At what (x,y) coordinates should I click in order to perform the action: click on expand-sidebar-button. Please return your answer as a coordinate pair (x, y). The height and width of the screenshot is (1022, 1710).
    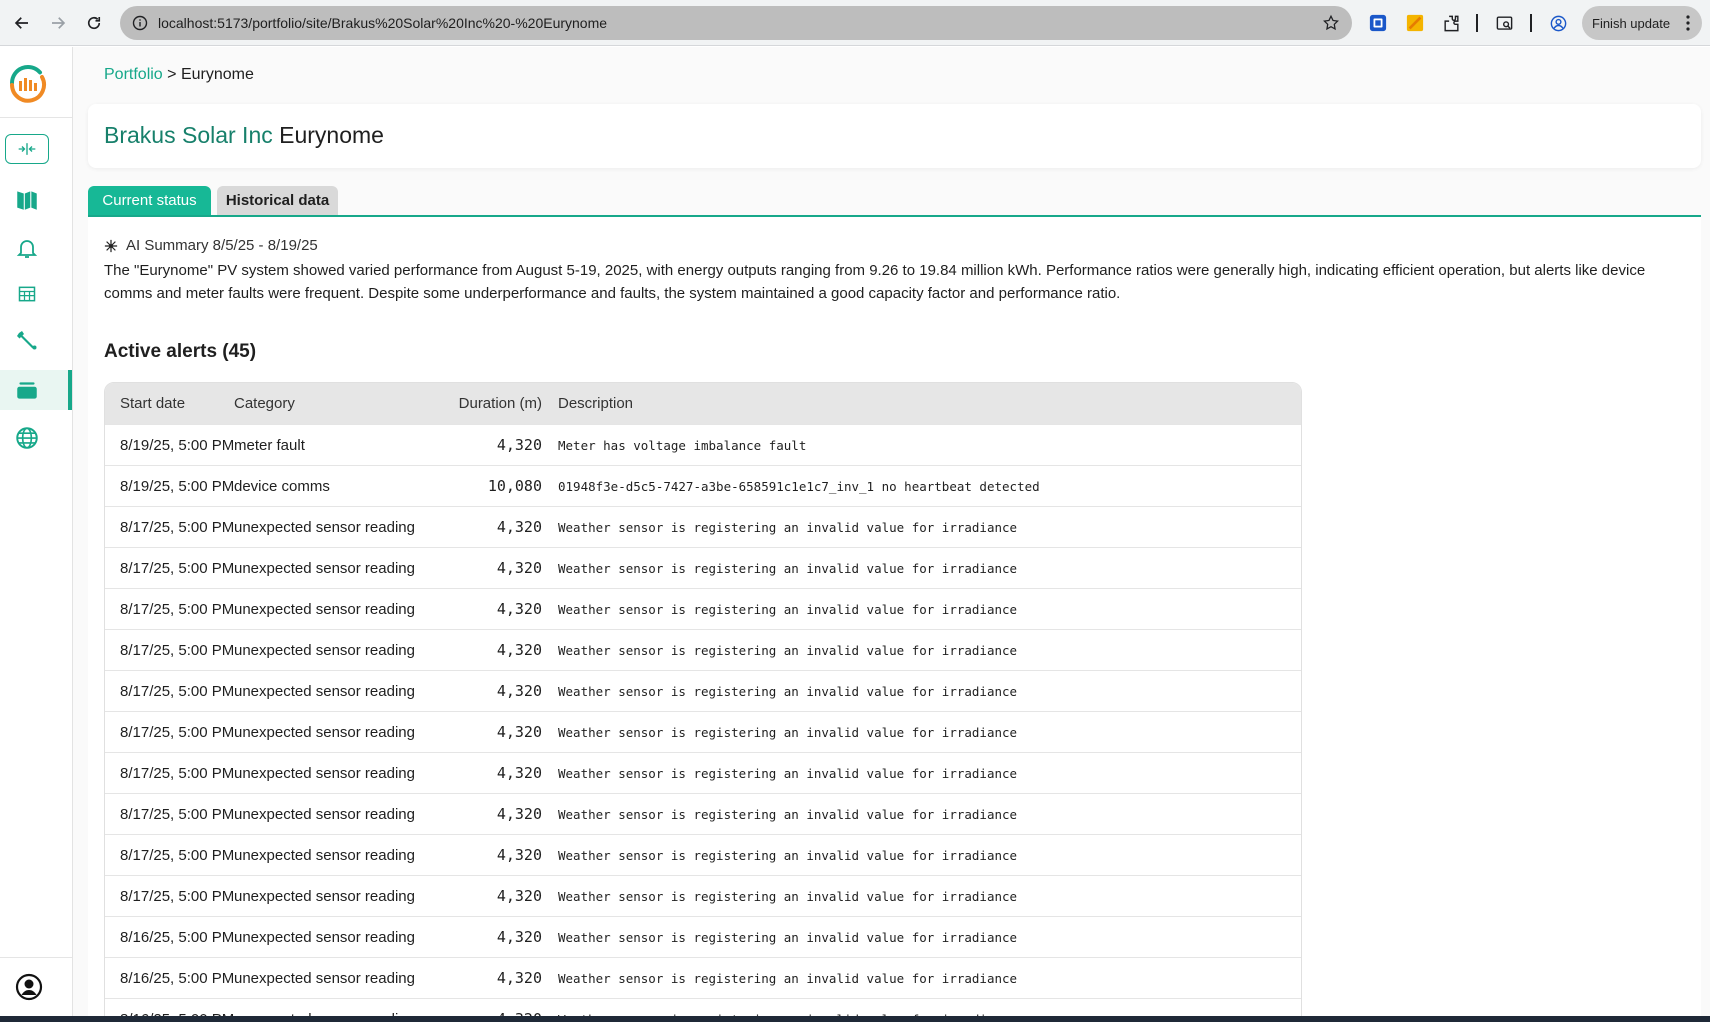
    Looking at the image, I should click on (27, 149).